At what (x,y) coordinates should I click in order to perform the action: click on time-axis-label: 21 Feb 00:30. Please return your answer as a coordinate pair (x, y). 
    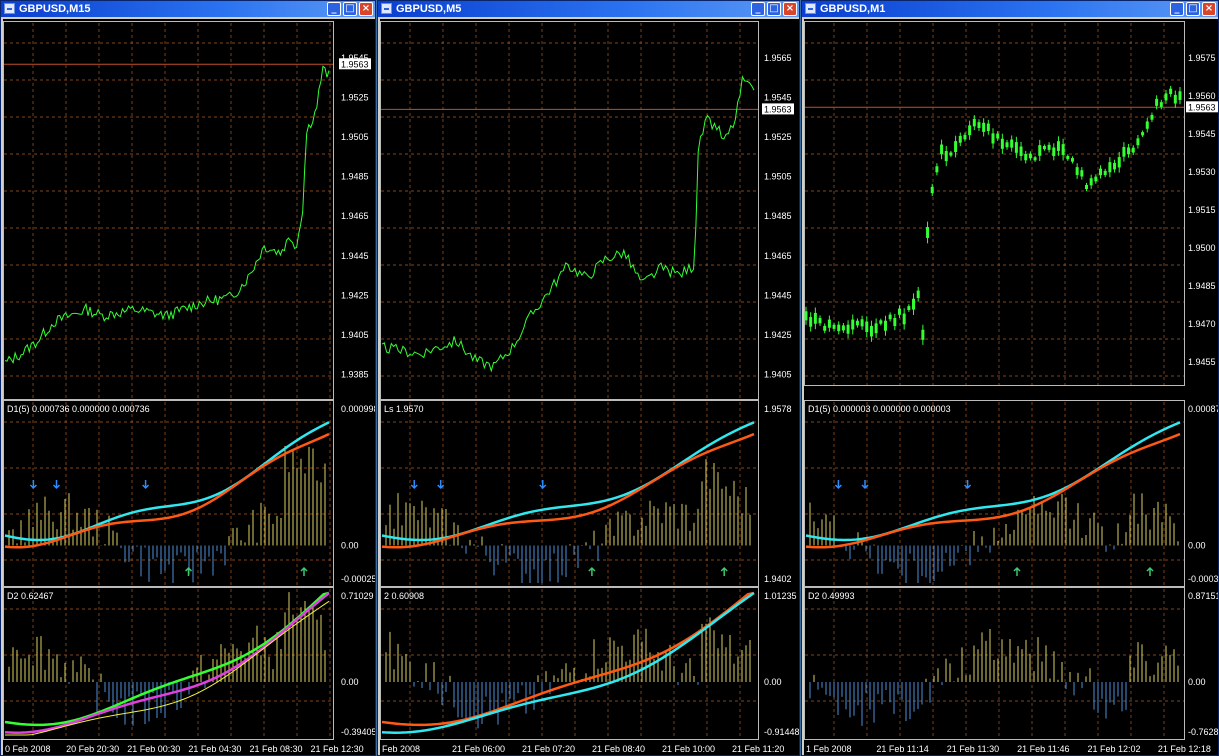
    Looking at the image, I should click on (153, 749).